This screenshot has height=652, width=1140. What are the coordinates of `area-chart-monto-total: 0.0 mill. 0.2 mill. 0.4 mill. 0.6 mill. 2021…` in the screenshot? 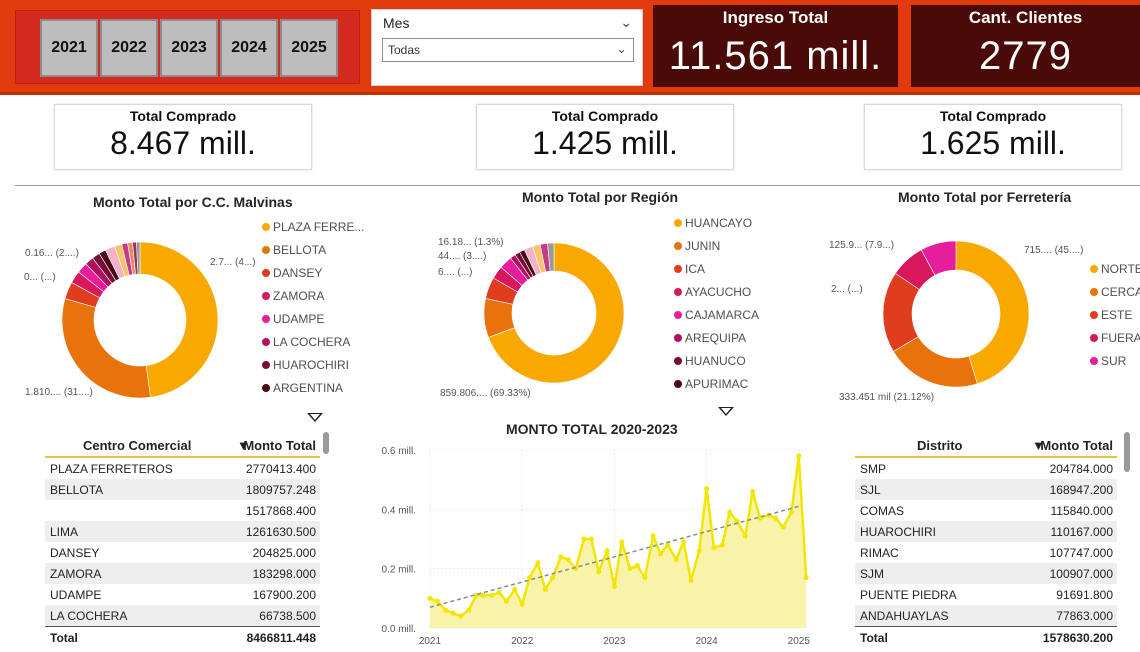 It's located at (590, 546).